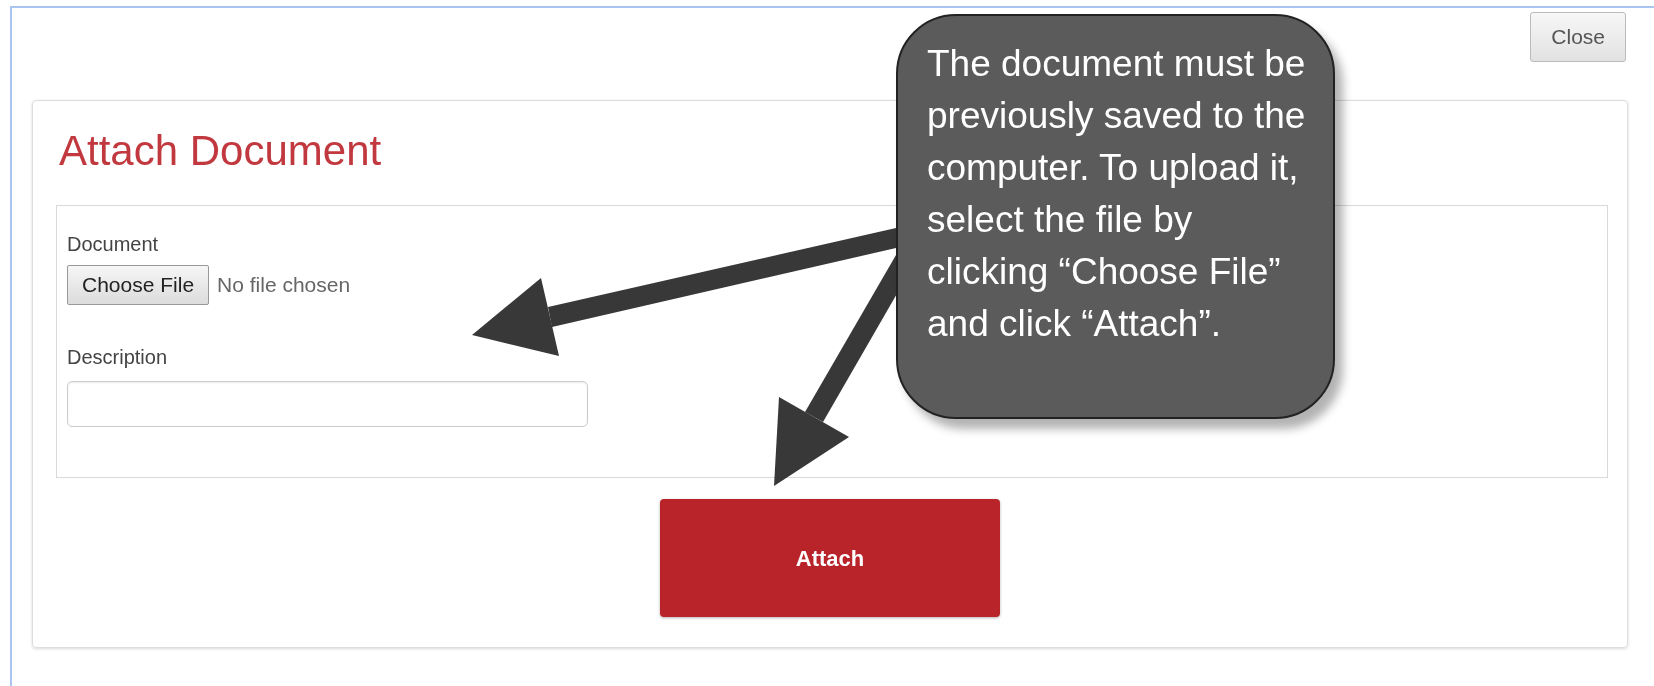 Image resolution: width=1654 pixels, height=686 pixels. Describe the element at coordinates (327, 404) in the screenshot. I see `description-field` at that location.